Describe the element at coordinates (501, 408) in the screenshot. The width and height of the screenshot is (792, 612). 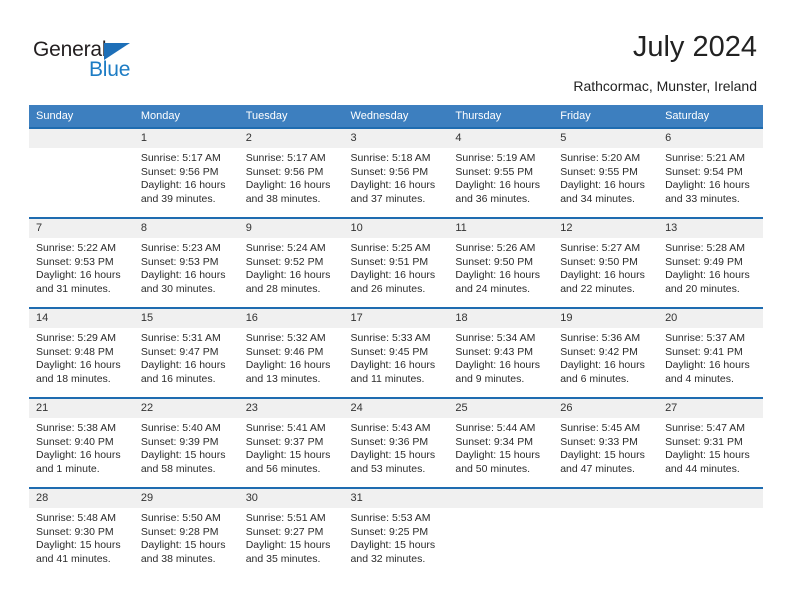
I see `day-number: 25` at that location.